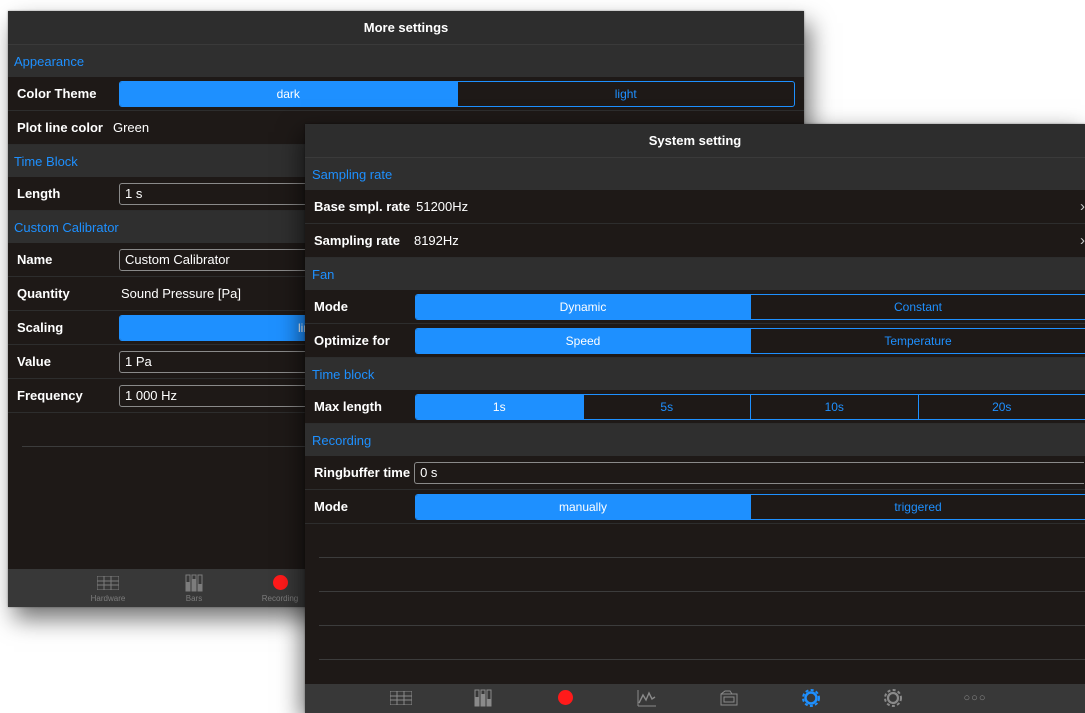  What do you see at coordinates (352, 340) in the screenshot?
I see `optimize-for-label: Optimize for` at bounding box center [352, 340].